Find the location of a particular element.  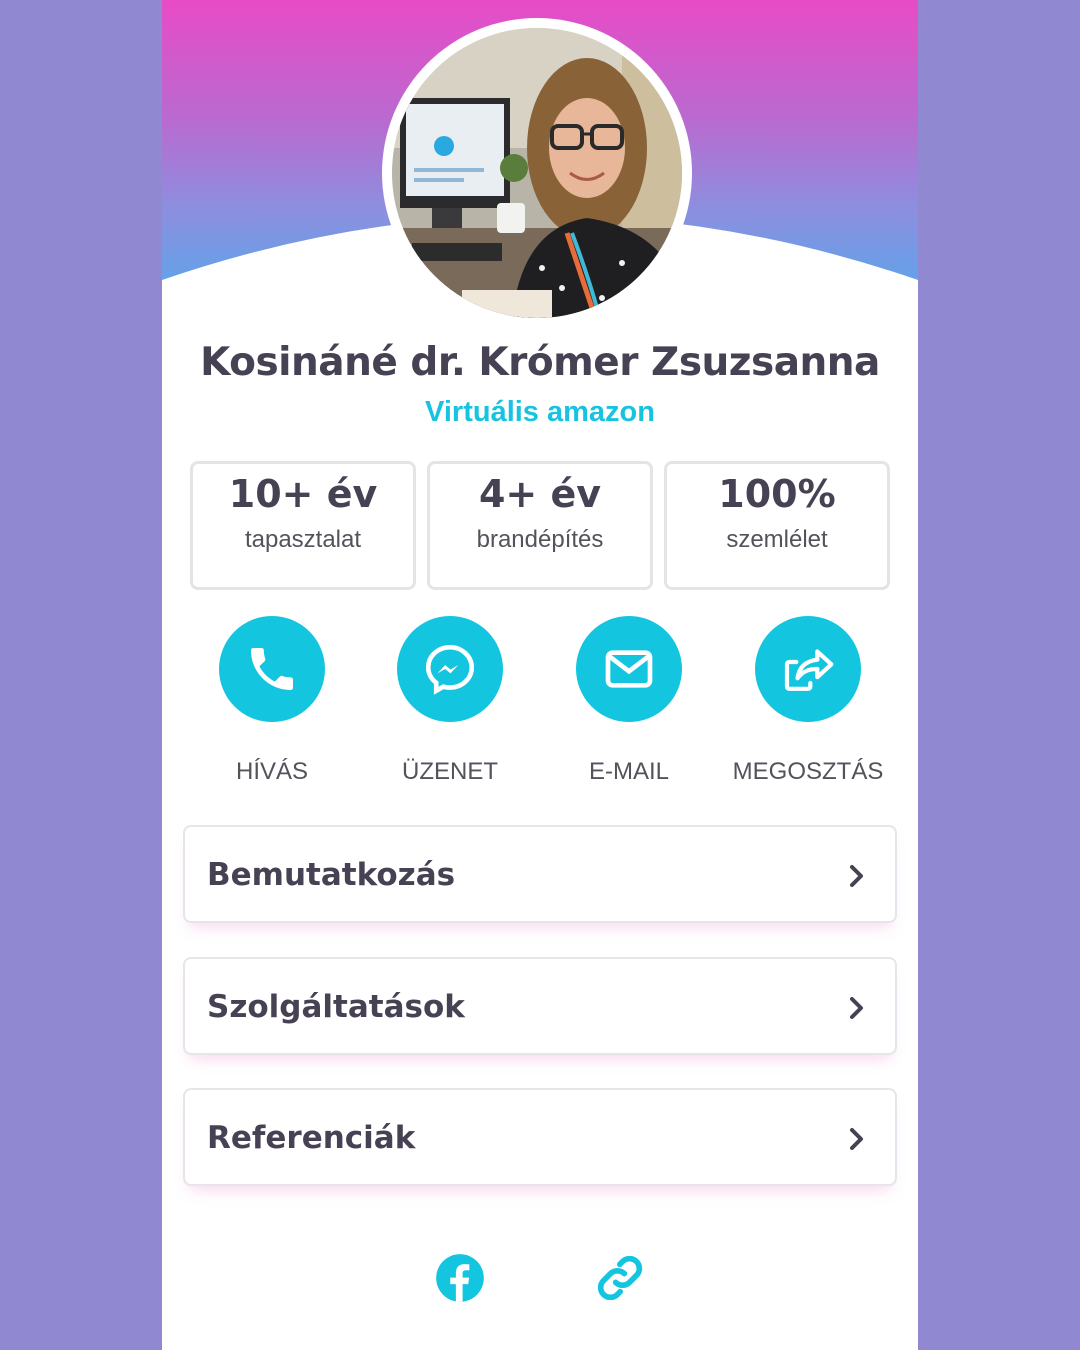

email-button is located at coordinates (629, 669).